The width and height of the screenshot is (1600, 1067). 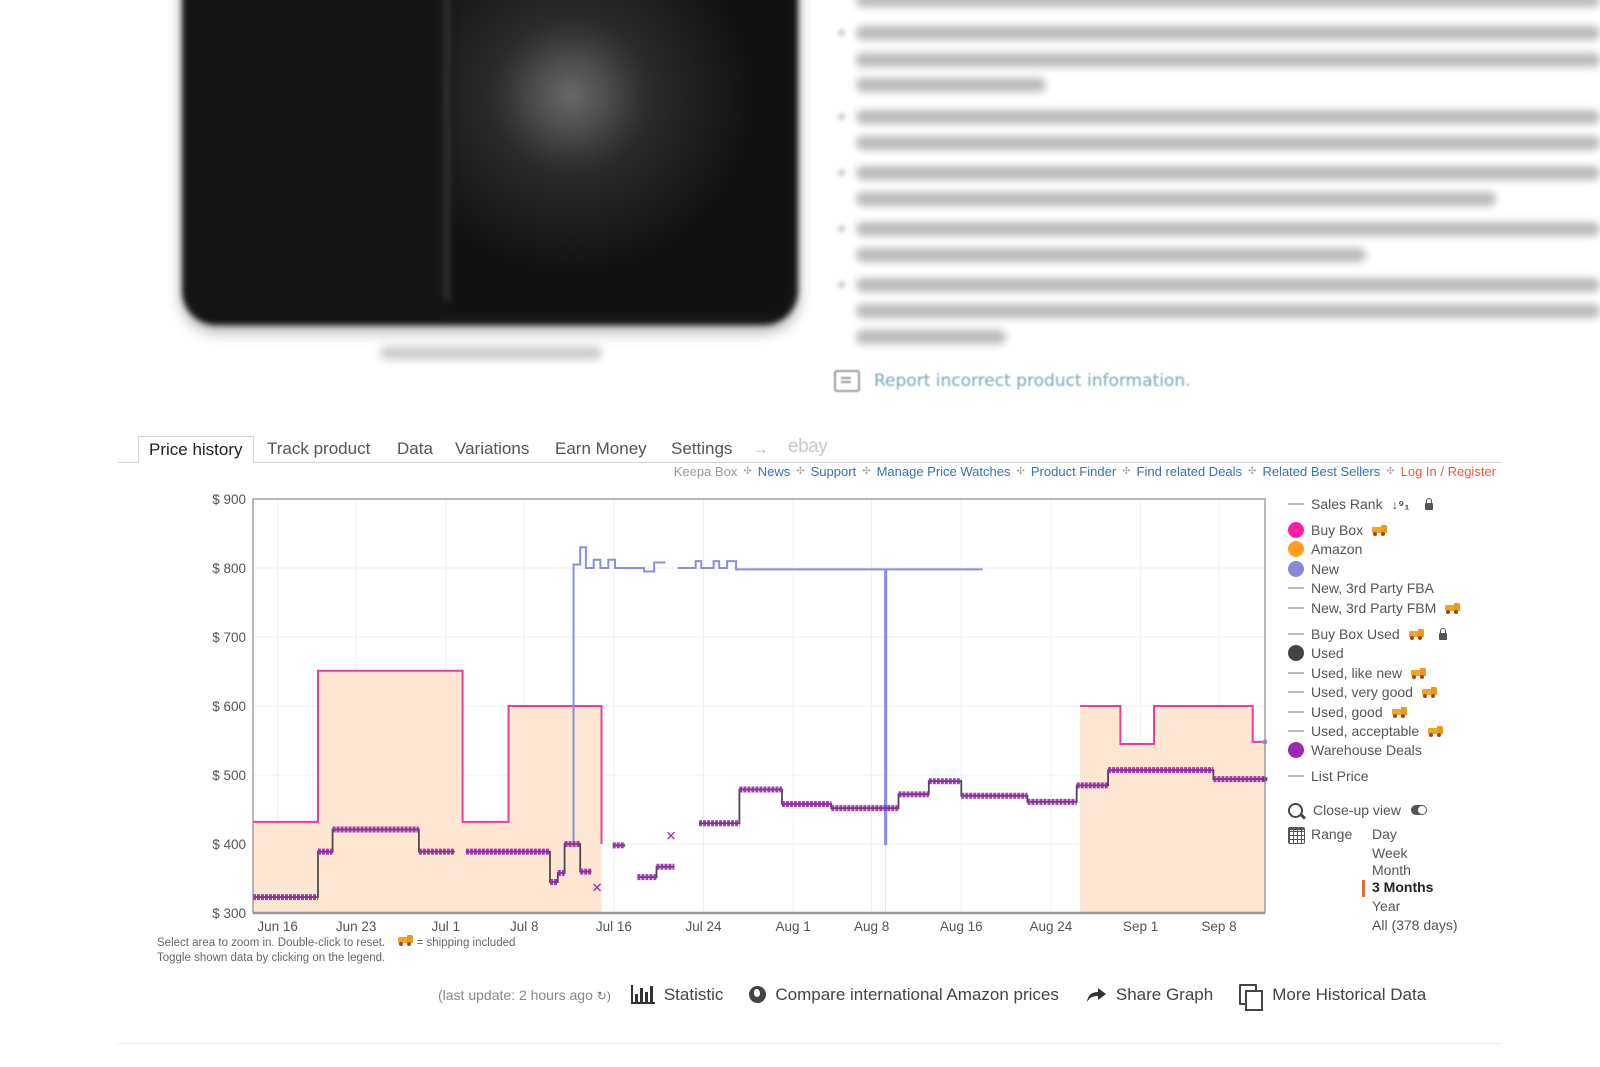 I want to click on legend-label: Sales Rank, so click(x=1347, y=504).